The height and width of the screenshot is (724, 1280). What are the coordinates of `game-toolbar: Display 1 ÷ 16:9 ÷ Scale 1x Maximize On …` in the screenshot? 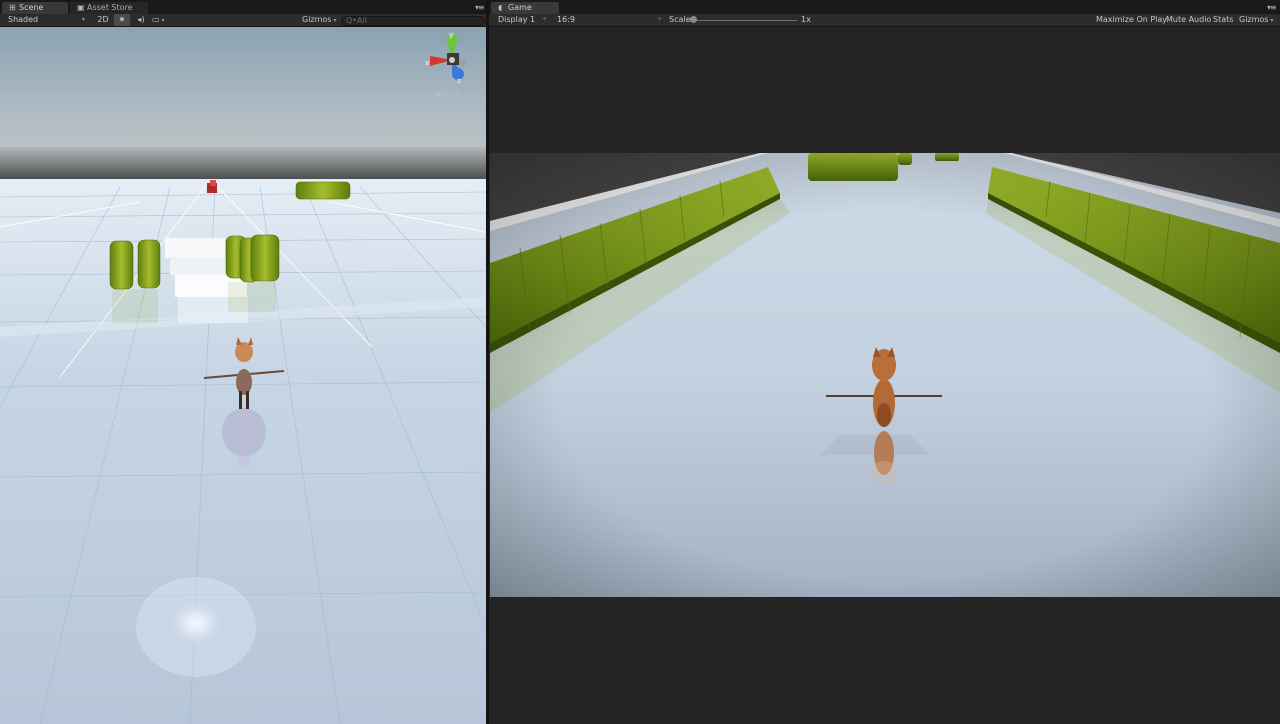 It's located at (884, 20).